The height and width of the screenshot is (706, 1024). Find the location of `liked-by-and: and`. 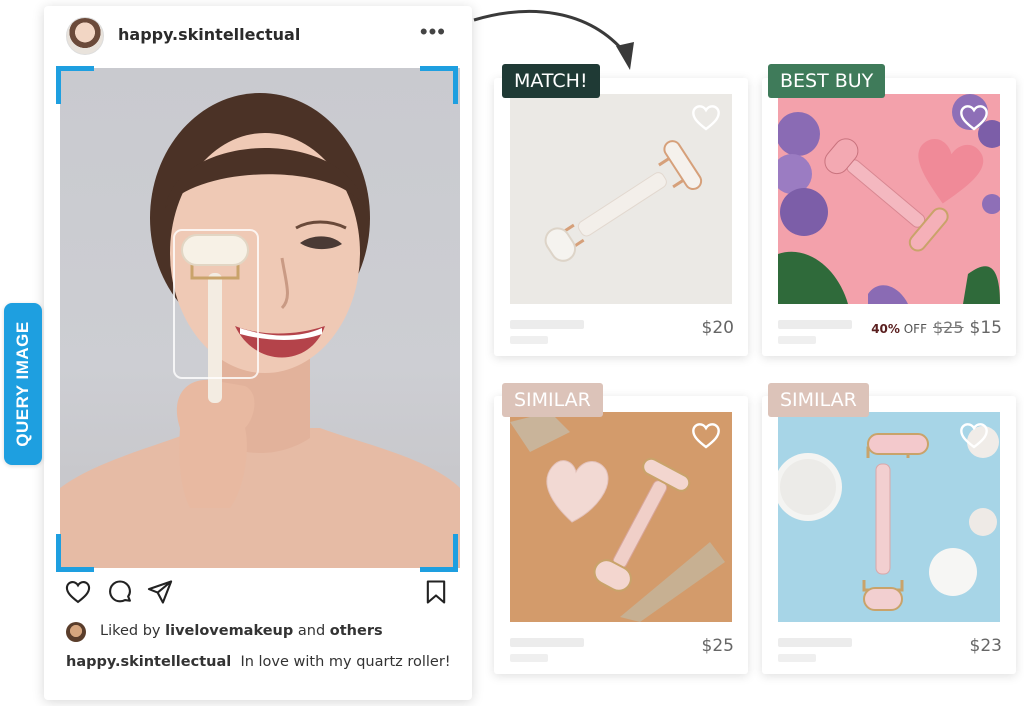

liked-by-and: and is located at coordinates (311, 631).